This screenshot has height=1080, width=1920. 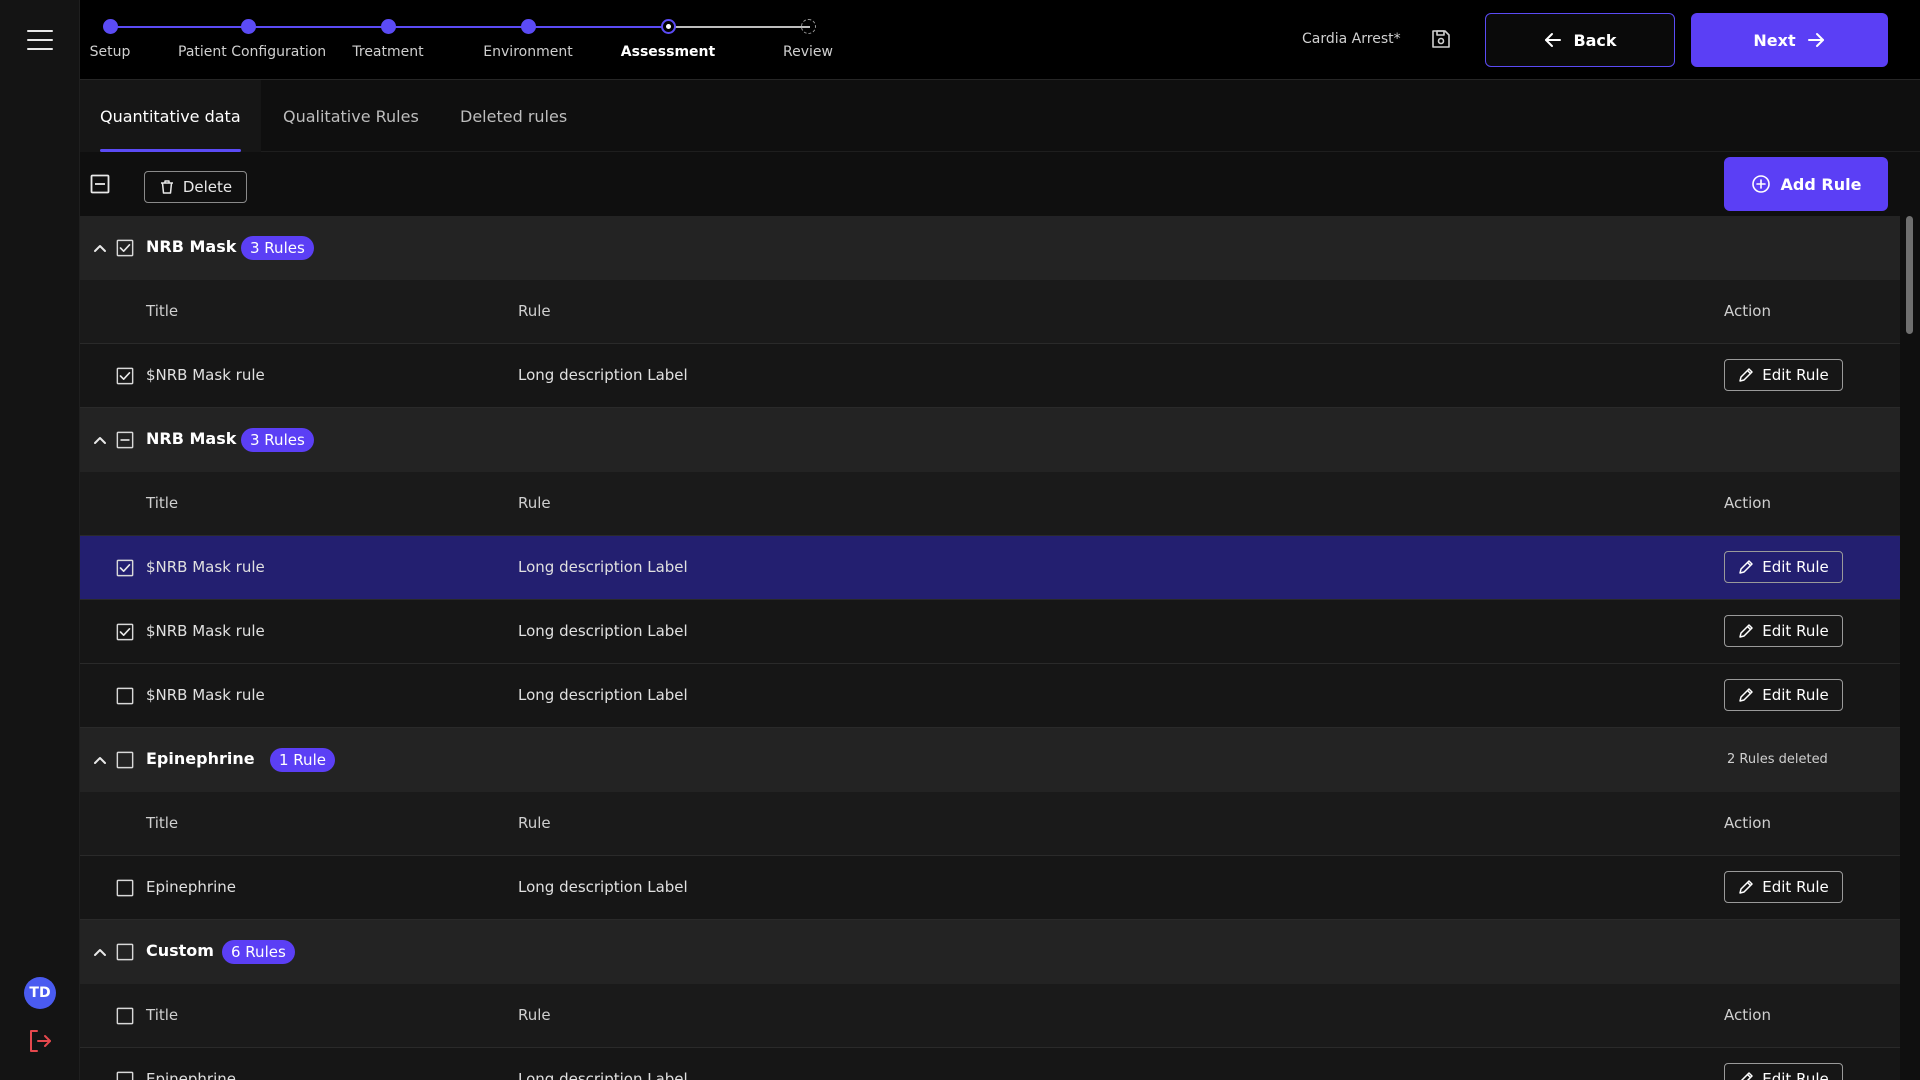 What do you see at coordinates (180, 950) in the screenshot?
I see `group-title: Custom` at bounding box center [180, 950].